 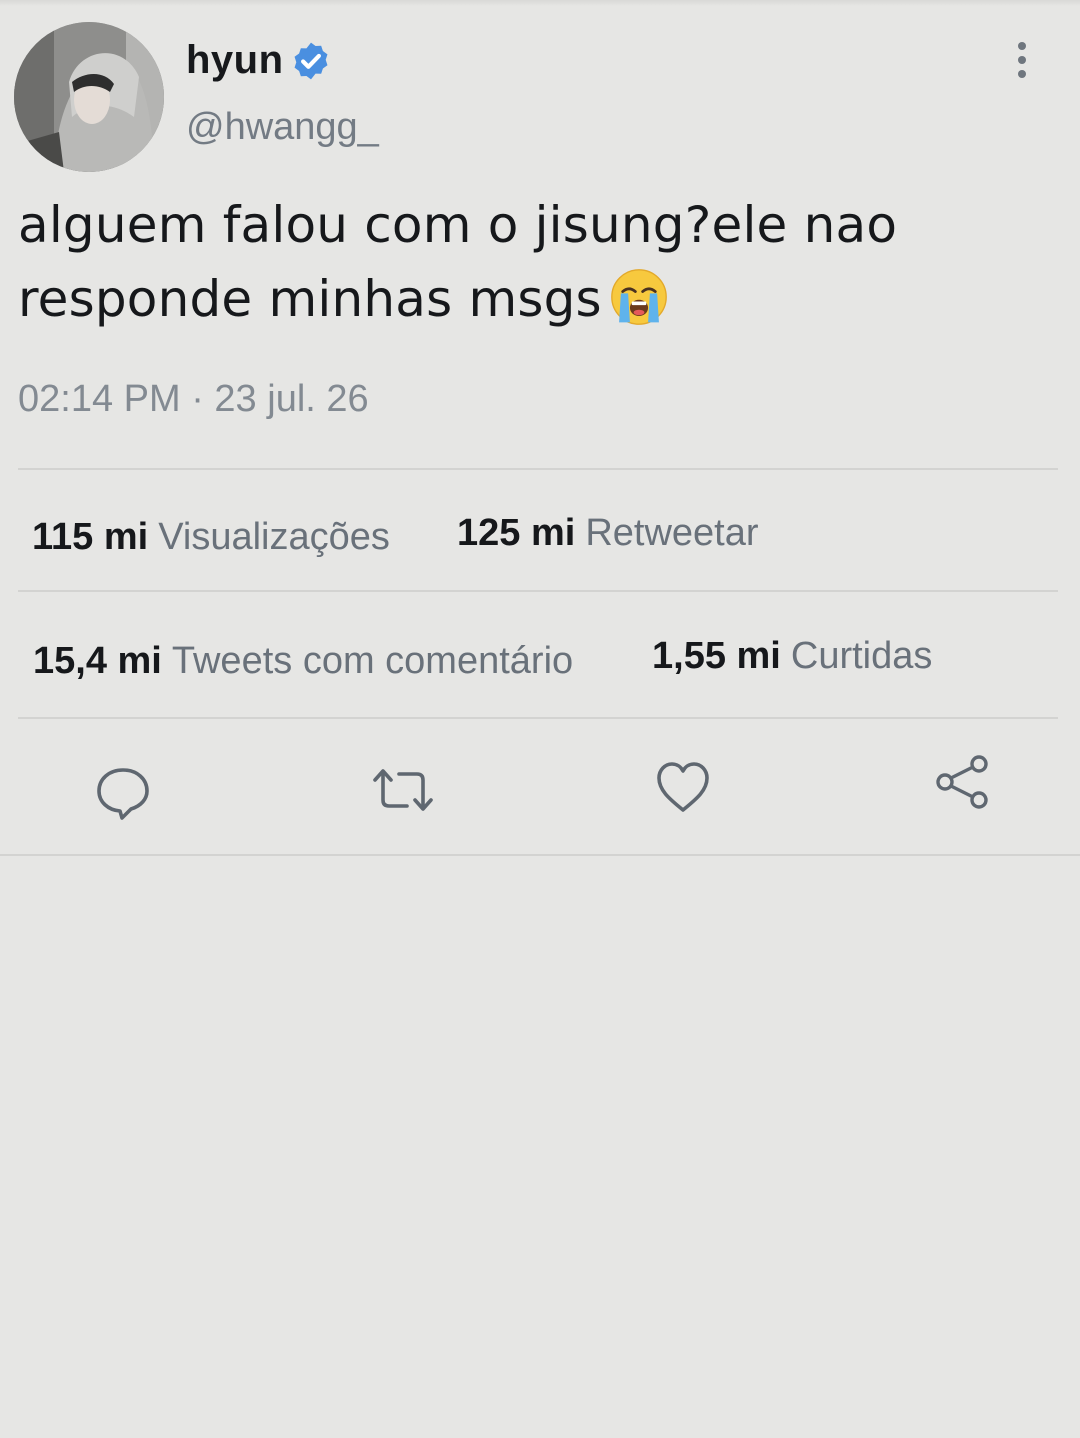 I want to click on retweet-button, so click(x=403, y=790).